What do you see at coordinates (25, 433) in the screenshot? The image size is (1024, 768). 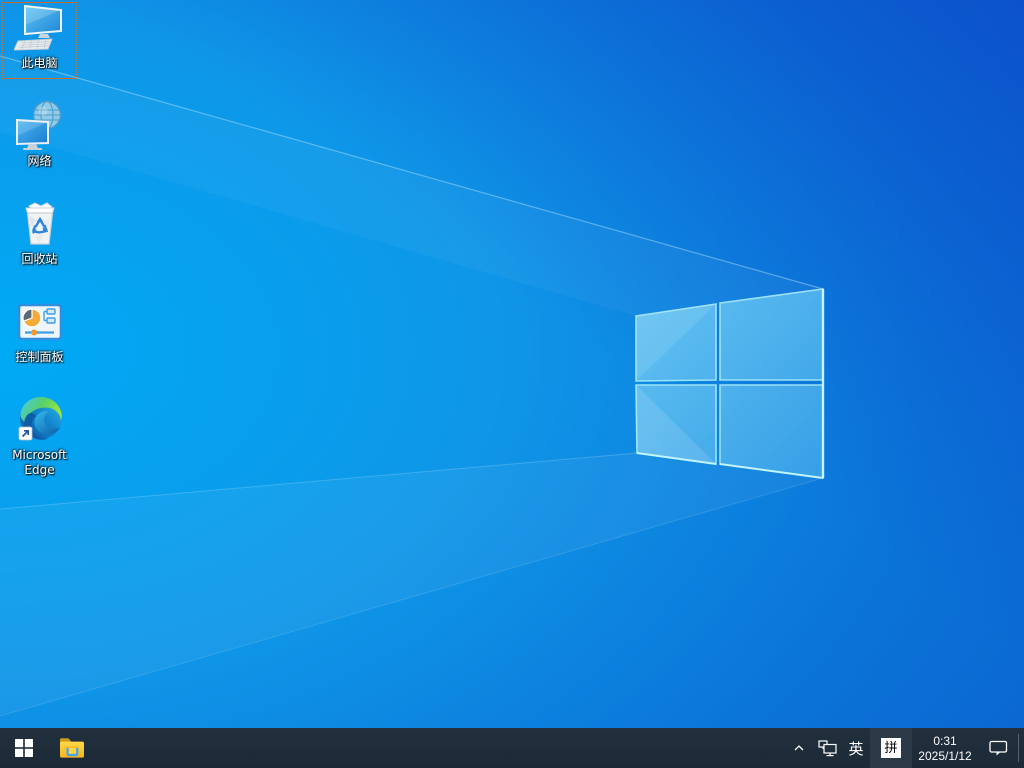 I see `shortcut-arrow-overlay` at bounding box center [25, 433].